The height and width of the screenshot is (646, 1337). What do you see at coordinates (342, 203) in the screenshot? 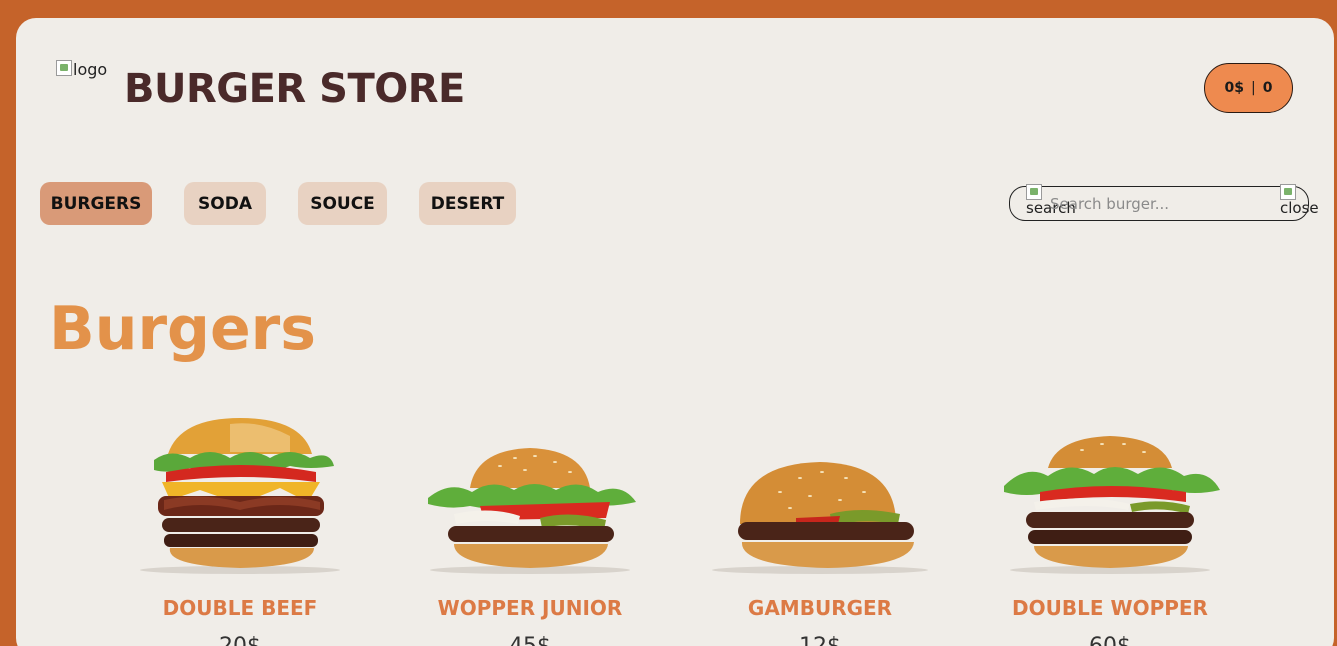
I see `category-souce: SOUCE` at bounding box center [342, 203].